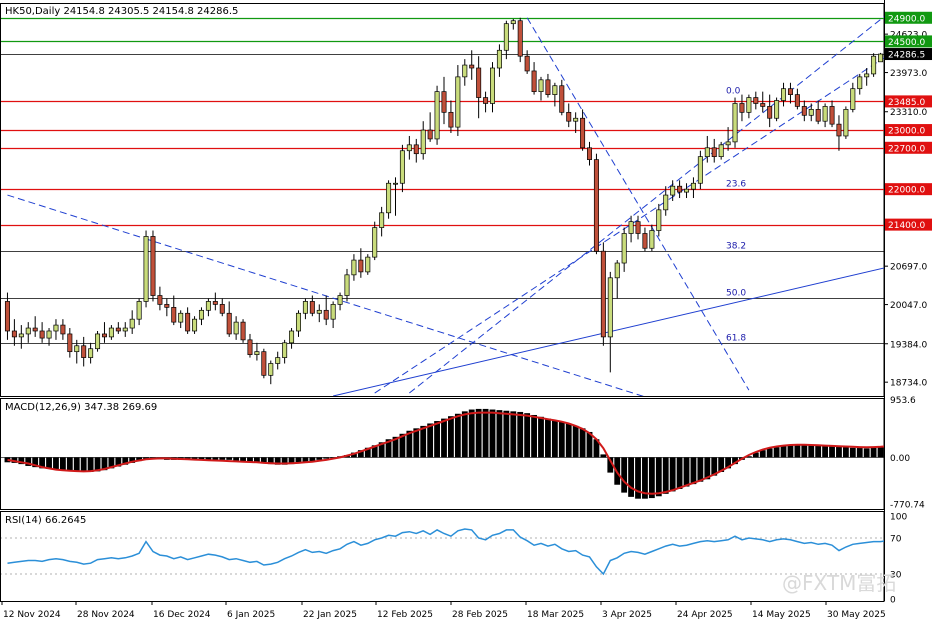  Describe the element at coordinates (705, 615) in the screenshot. I see `time-tick-label: 24 Apr 2025` at that location.